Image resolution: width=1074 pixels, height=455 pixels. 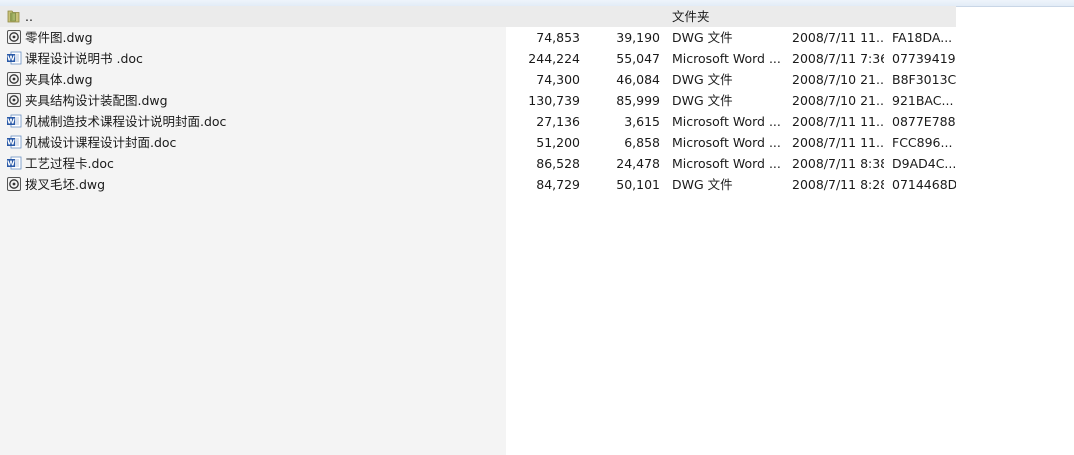 I want to click on file-crc: 07739419, so click(x=924, y=58).